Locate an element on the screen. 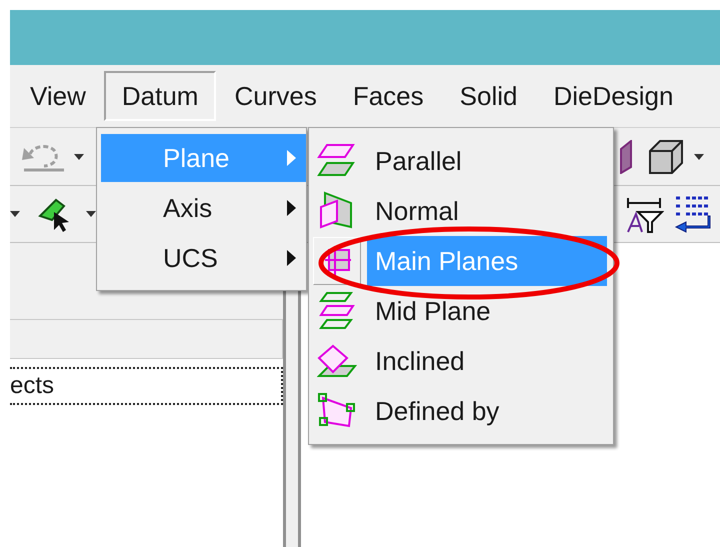 The height and width of the screenshot is (547, 720). parallel-planes-icon is located at coordinates (337, 161).